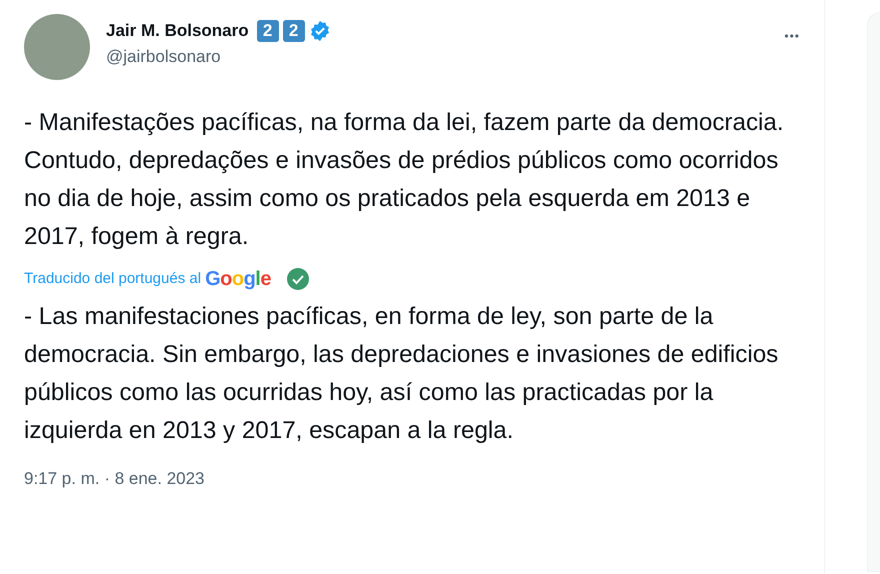  I want to click on check-icon, so click(297, 279).